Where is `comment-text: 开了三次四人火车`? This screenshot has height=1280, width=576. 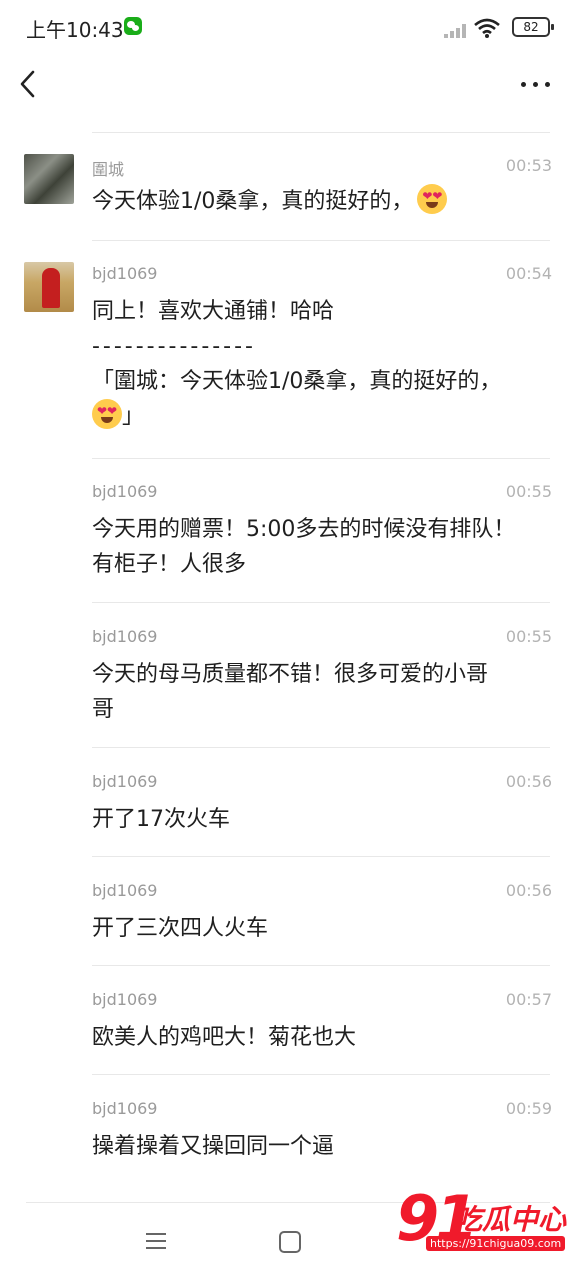
comment-text: 开了三次四人火车 is located at coordinates (180, 928).